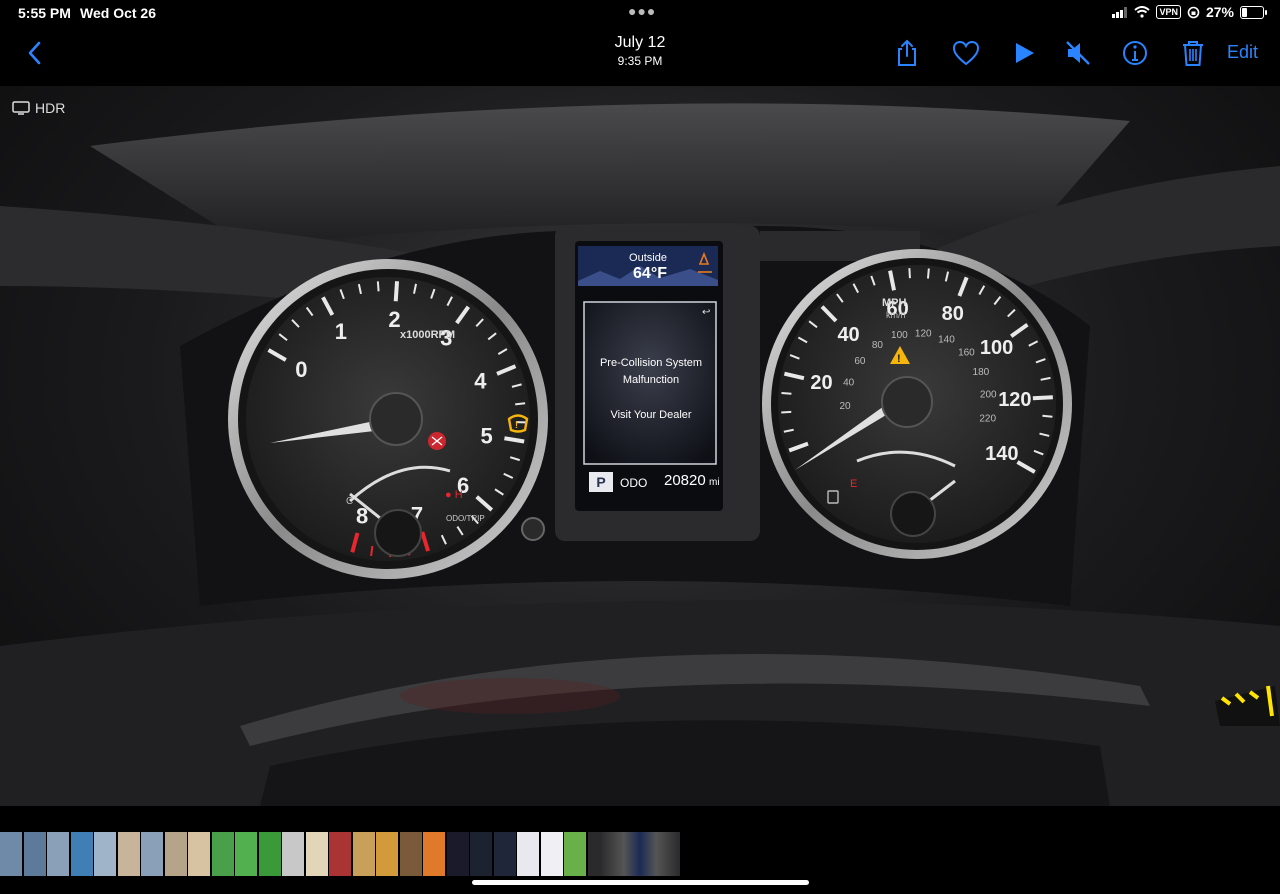 This screenshot has width=1280, height=894. I want to click on message-line-3: Visit Your Dealer, so click(650, 415).